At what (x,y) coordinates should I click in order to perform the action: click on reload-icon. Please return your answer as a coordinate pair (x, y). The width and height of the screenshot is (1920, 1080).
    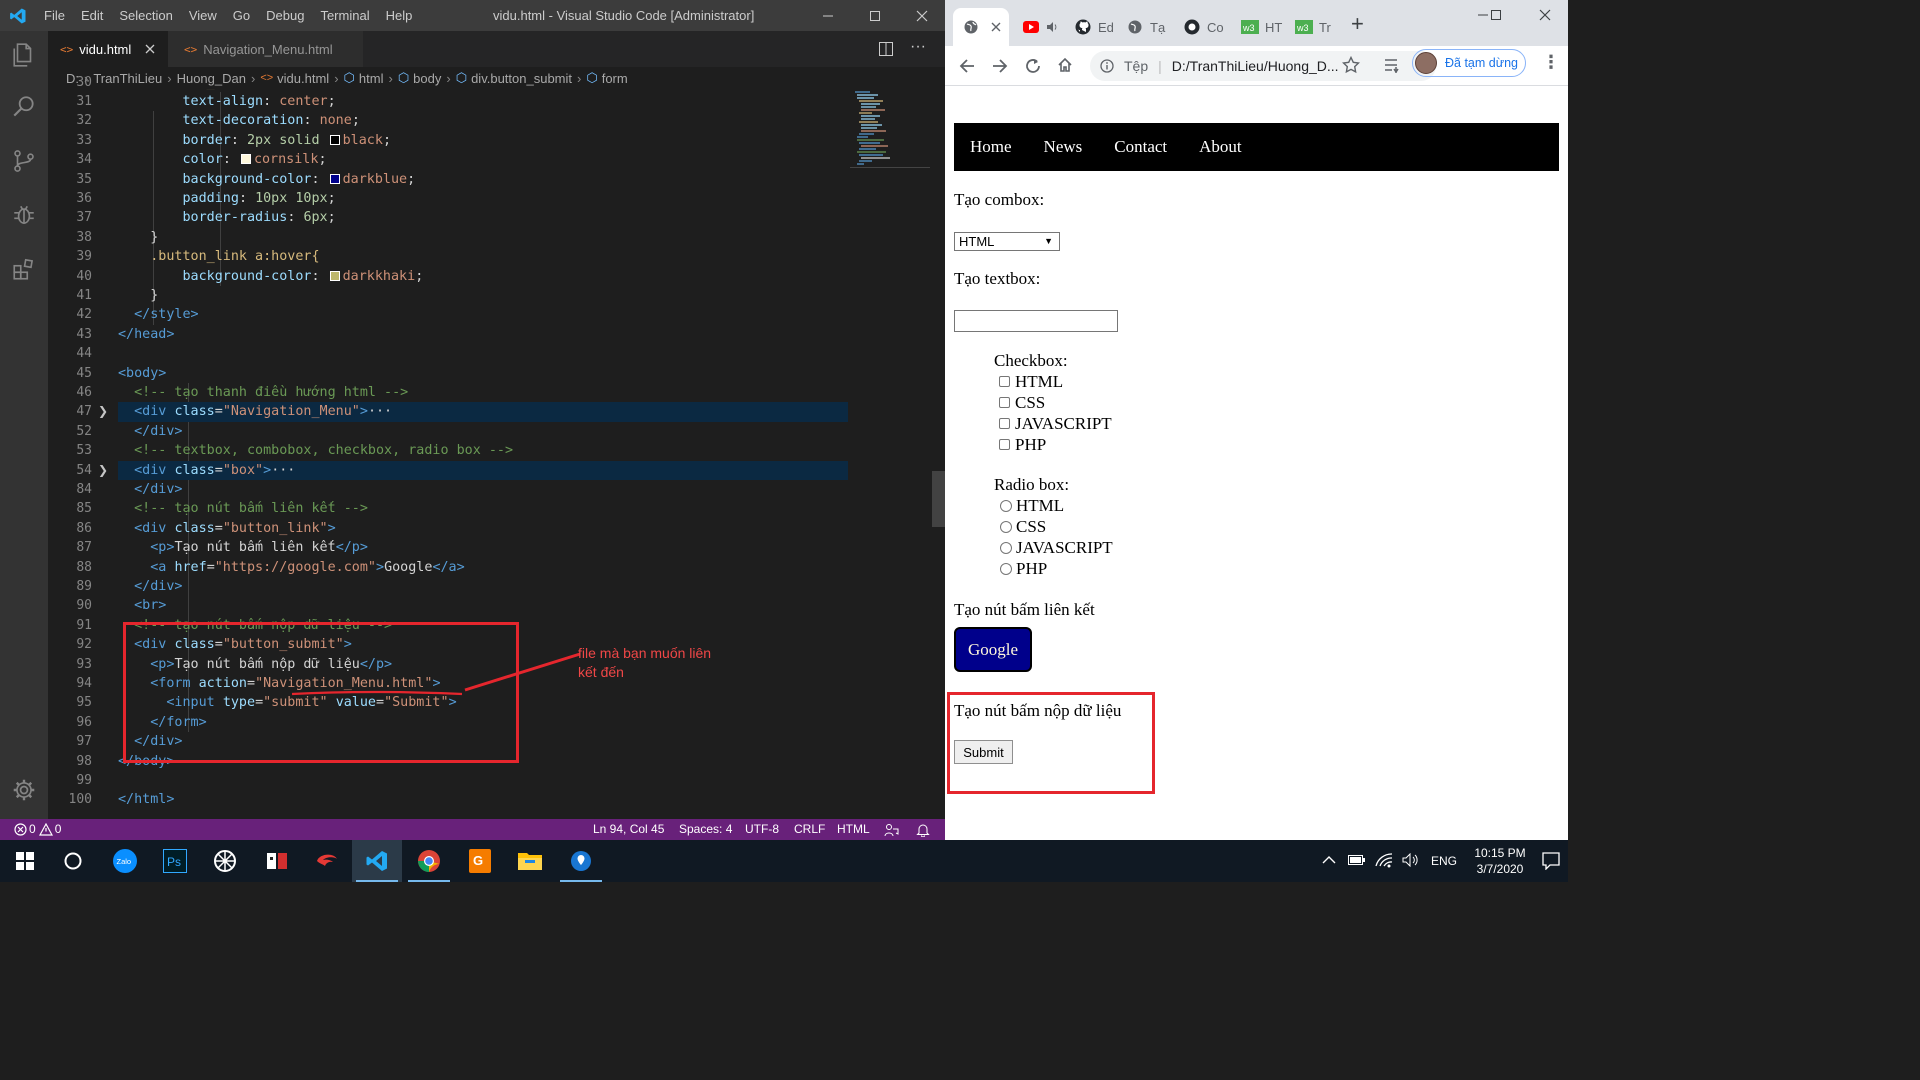
    Looking at the image, I should click on (1033, 66).